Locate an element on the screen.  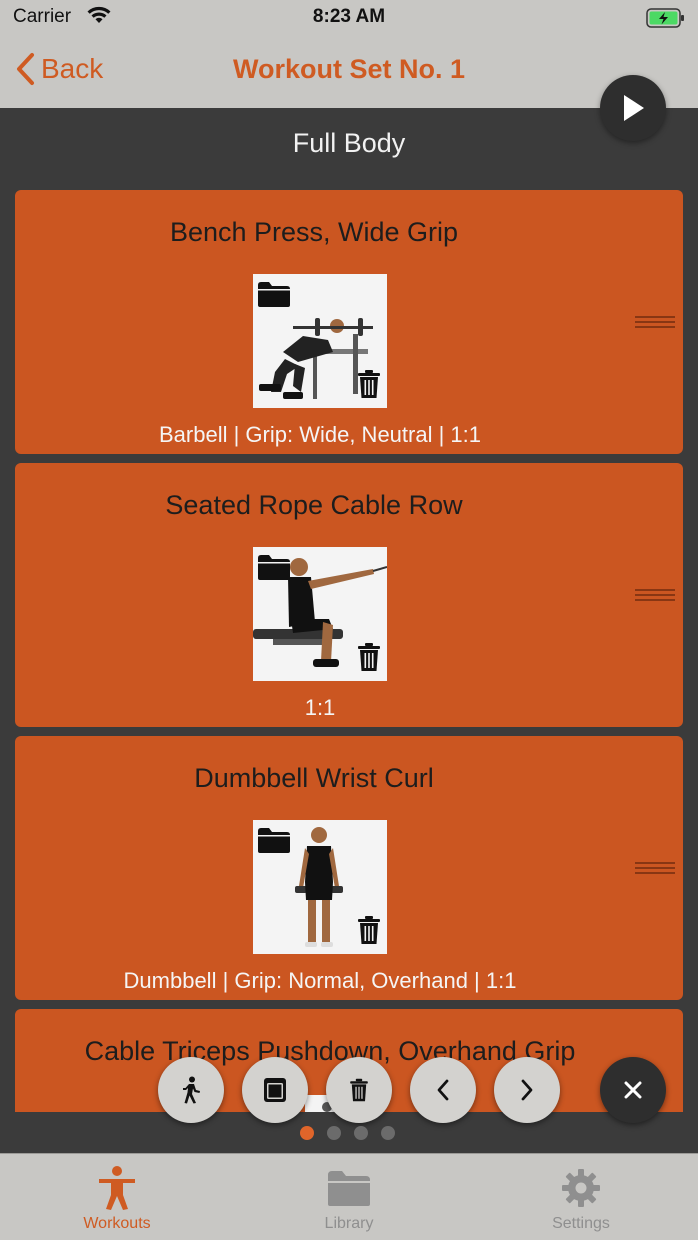
close-button is located at coordinates (633, 1090).